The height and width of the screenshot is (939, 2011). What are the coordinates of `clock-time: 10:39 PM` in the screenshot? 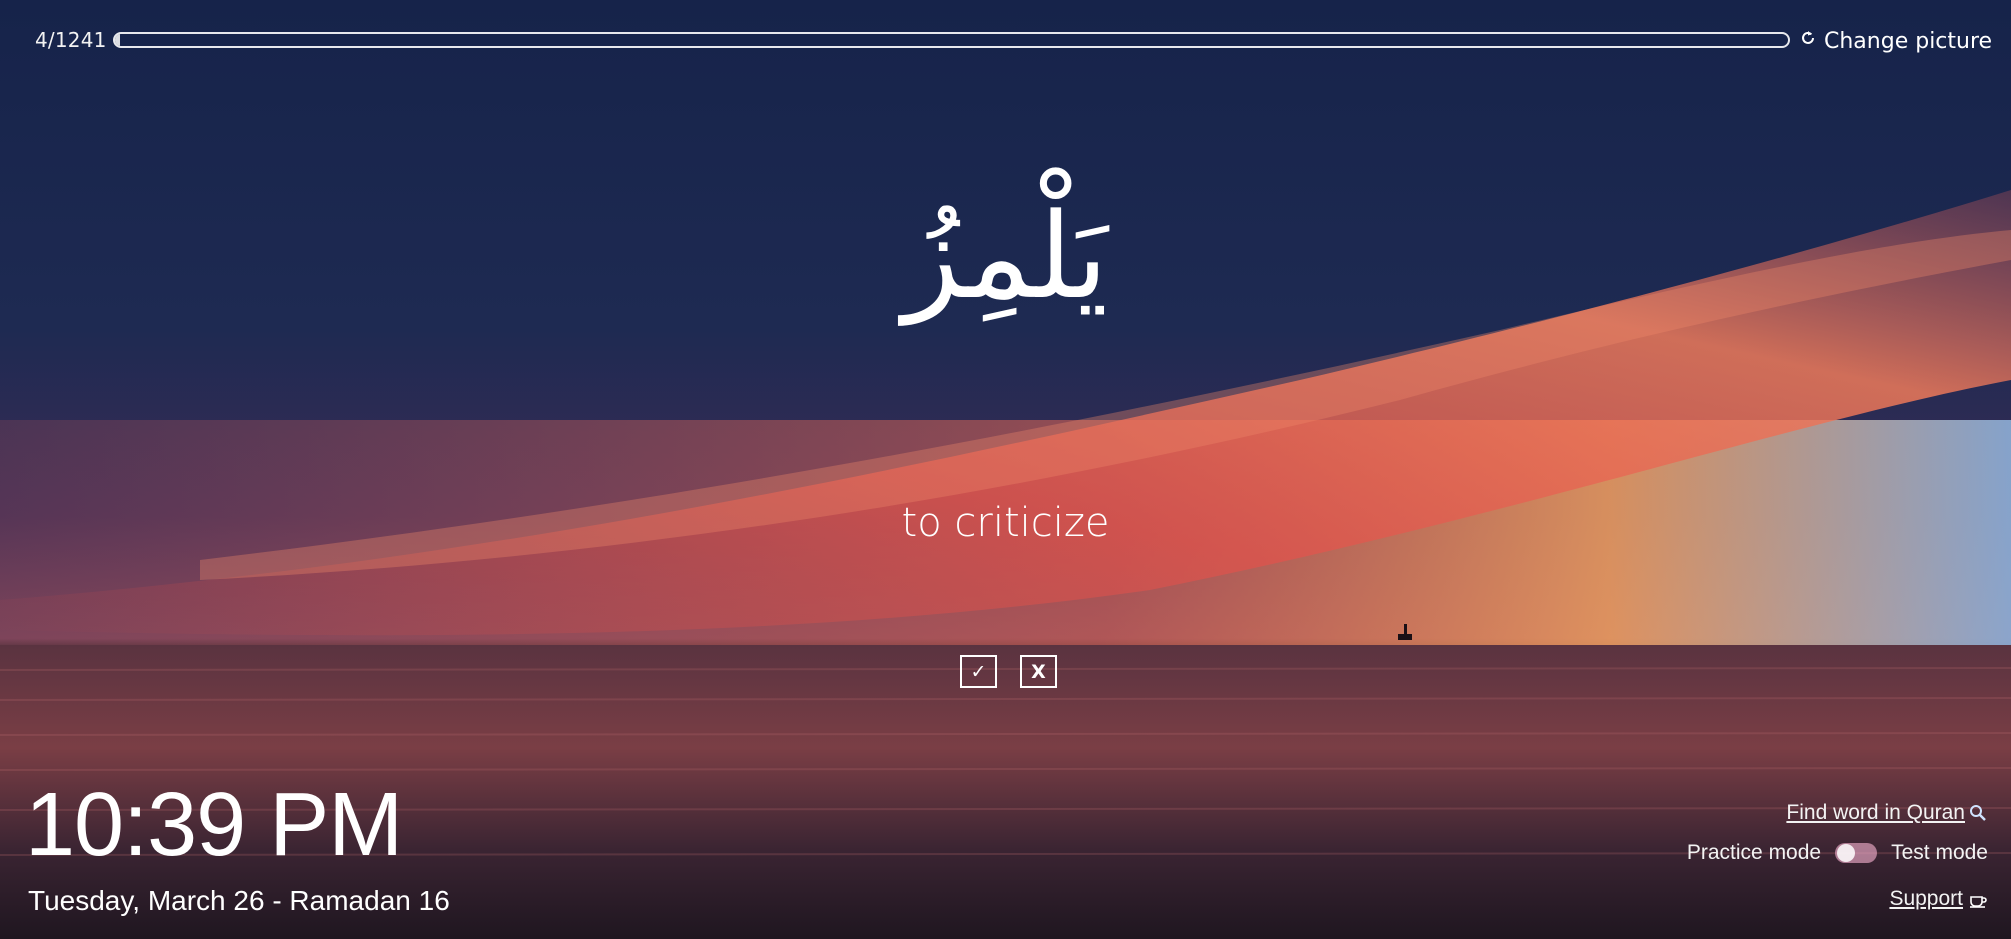 It's located at (214, 825).